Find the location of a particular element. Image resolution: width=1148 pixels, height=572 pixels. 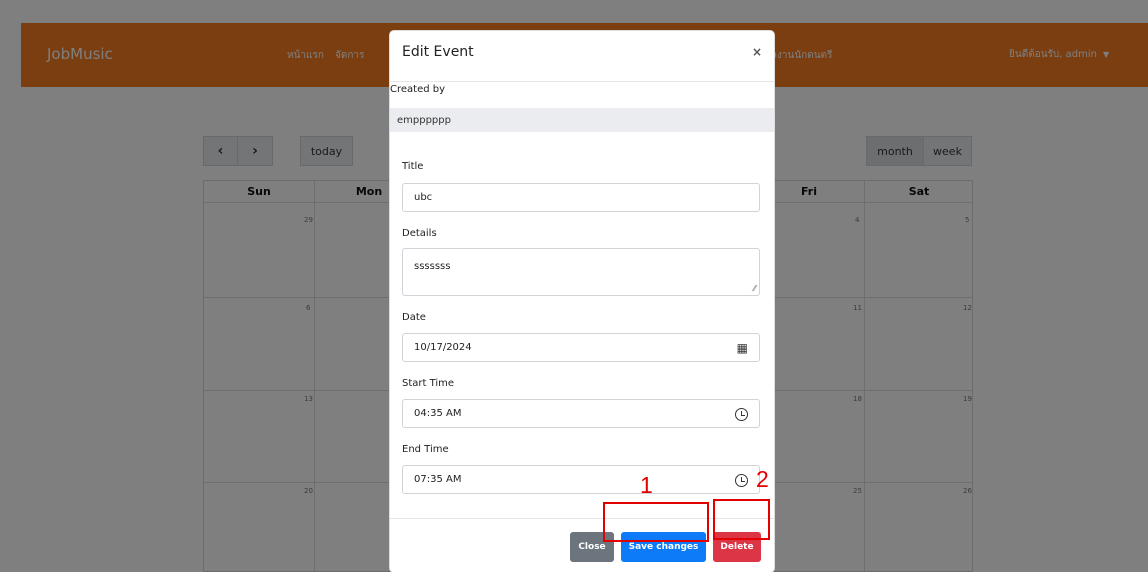

date-input: 10/17/2024 ▦ is located at coordinates (581, 347).